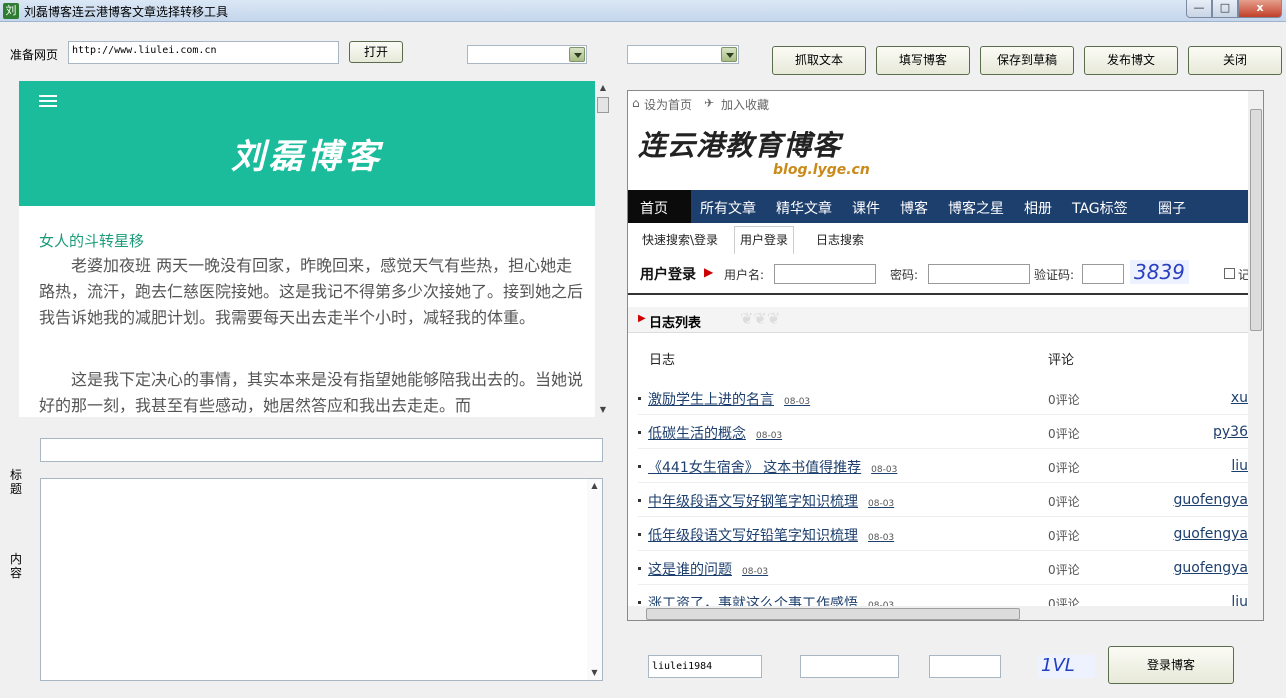 The width and height of the screenshot is (1286, 698). Describe the element at coordinates (804, 208) in the screenshot. I see `nav-item-featured: 精华文章` at that location.